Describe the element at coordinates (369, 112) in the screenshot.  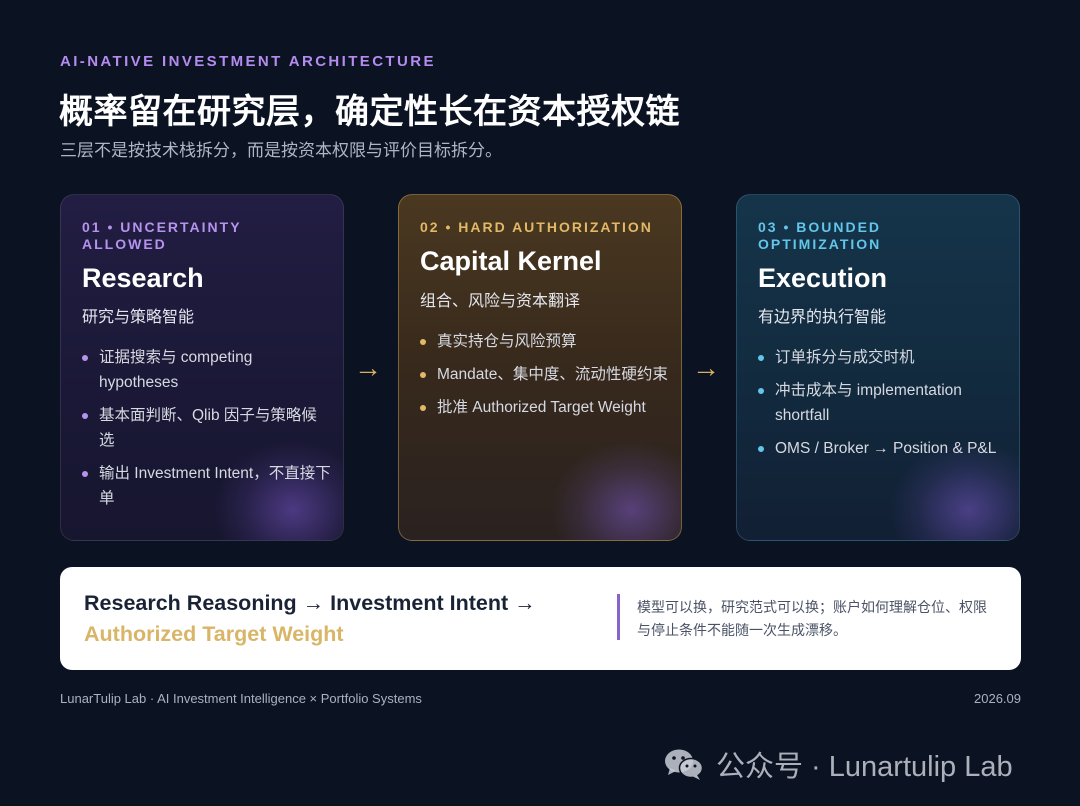
I see `page-title: 概率留在研究层，确定性长在资本授权链` at that location.